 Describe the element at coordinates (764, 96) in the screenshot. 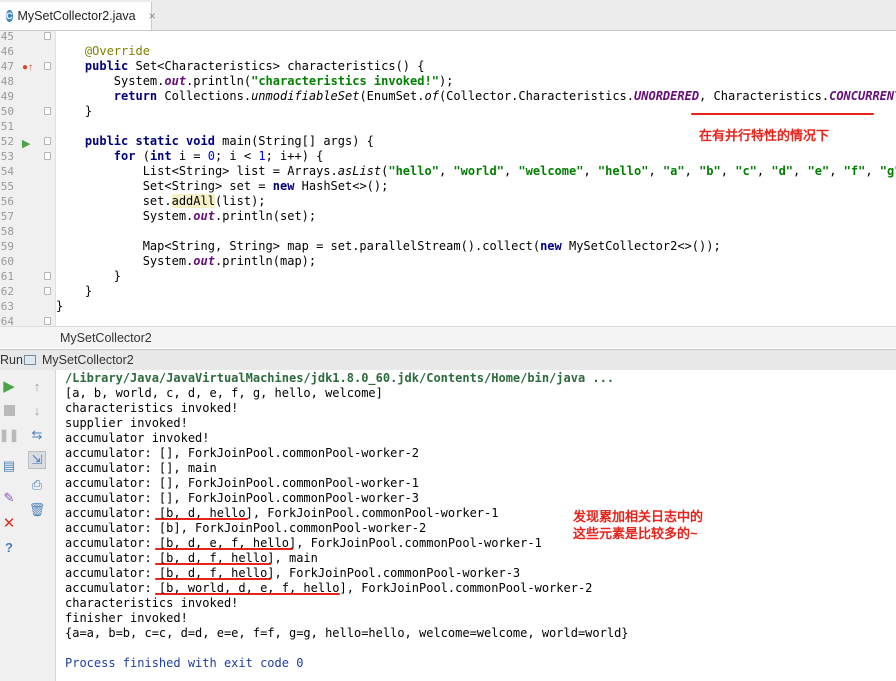

I see `code-token: , Characteristics.` at that location.